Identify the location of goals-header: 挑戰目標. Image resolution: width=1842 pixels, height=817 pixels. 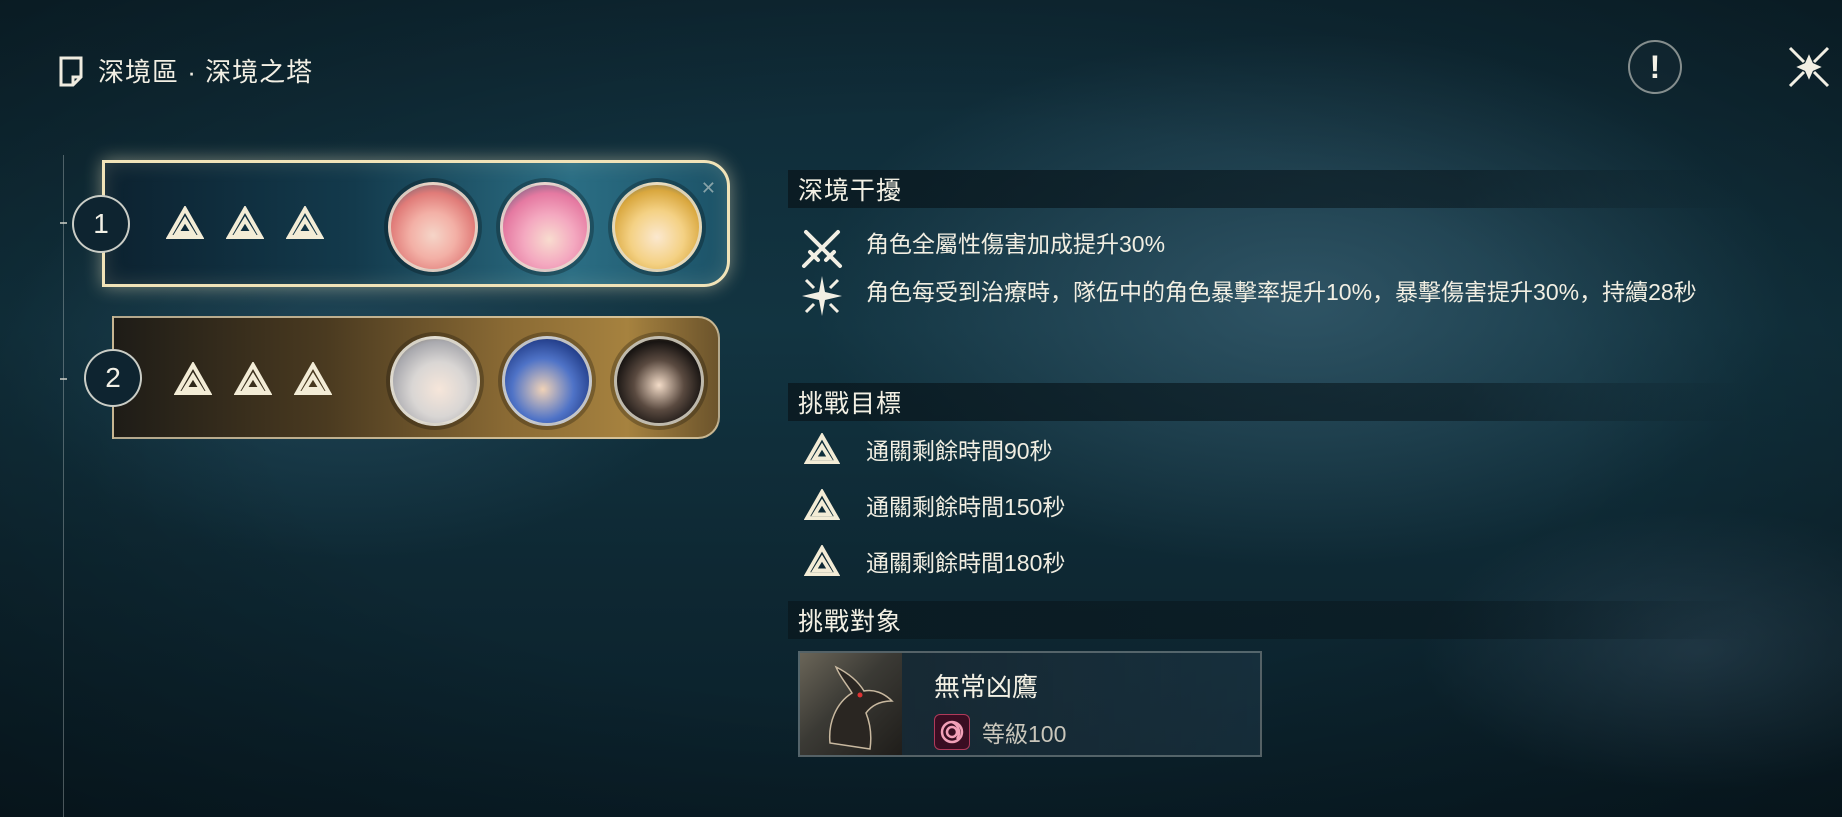
(1268, 402).